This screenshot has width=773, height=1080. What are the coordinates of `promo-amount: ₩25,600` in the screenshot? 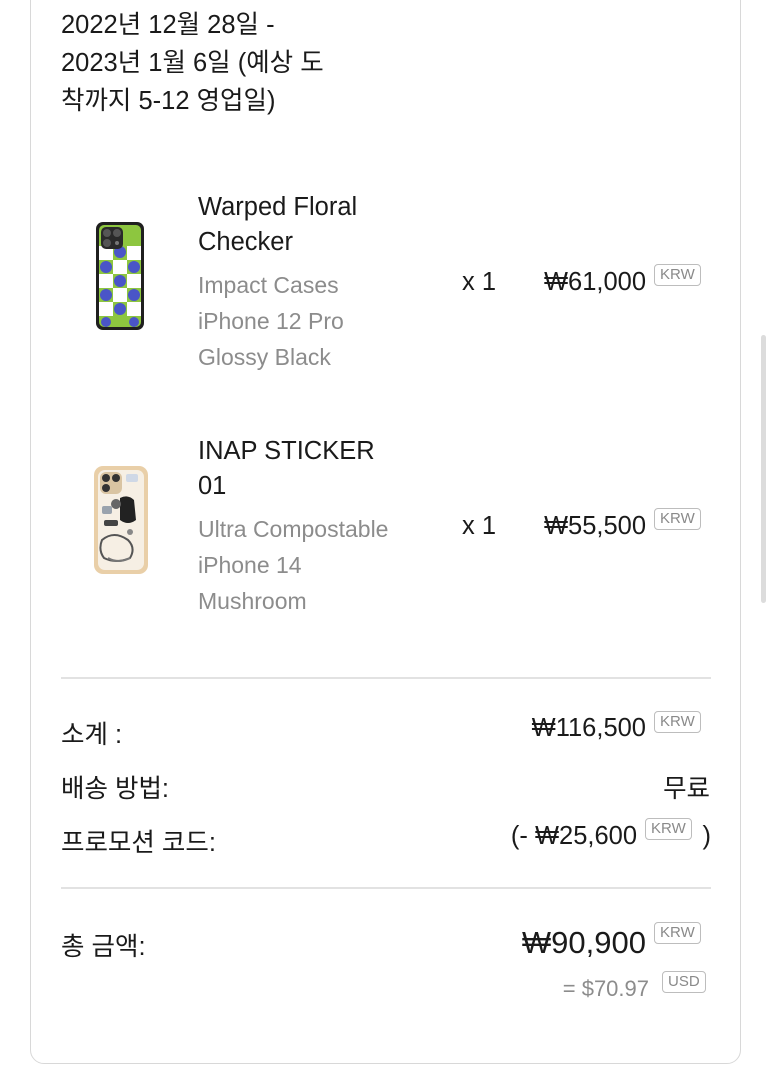 It's located at (585, 836).